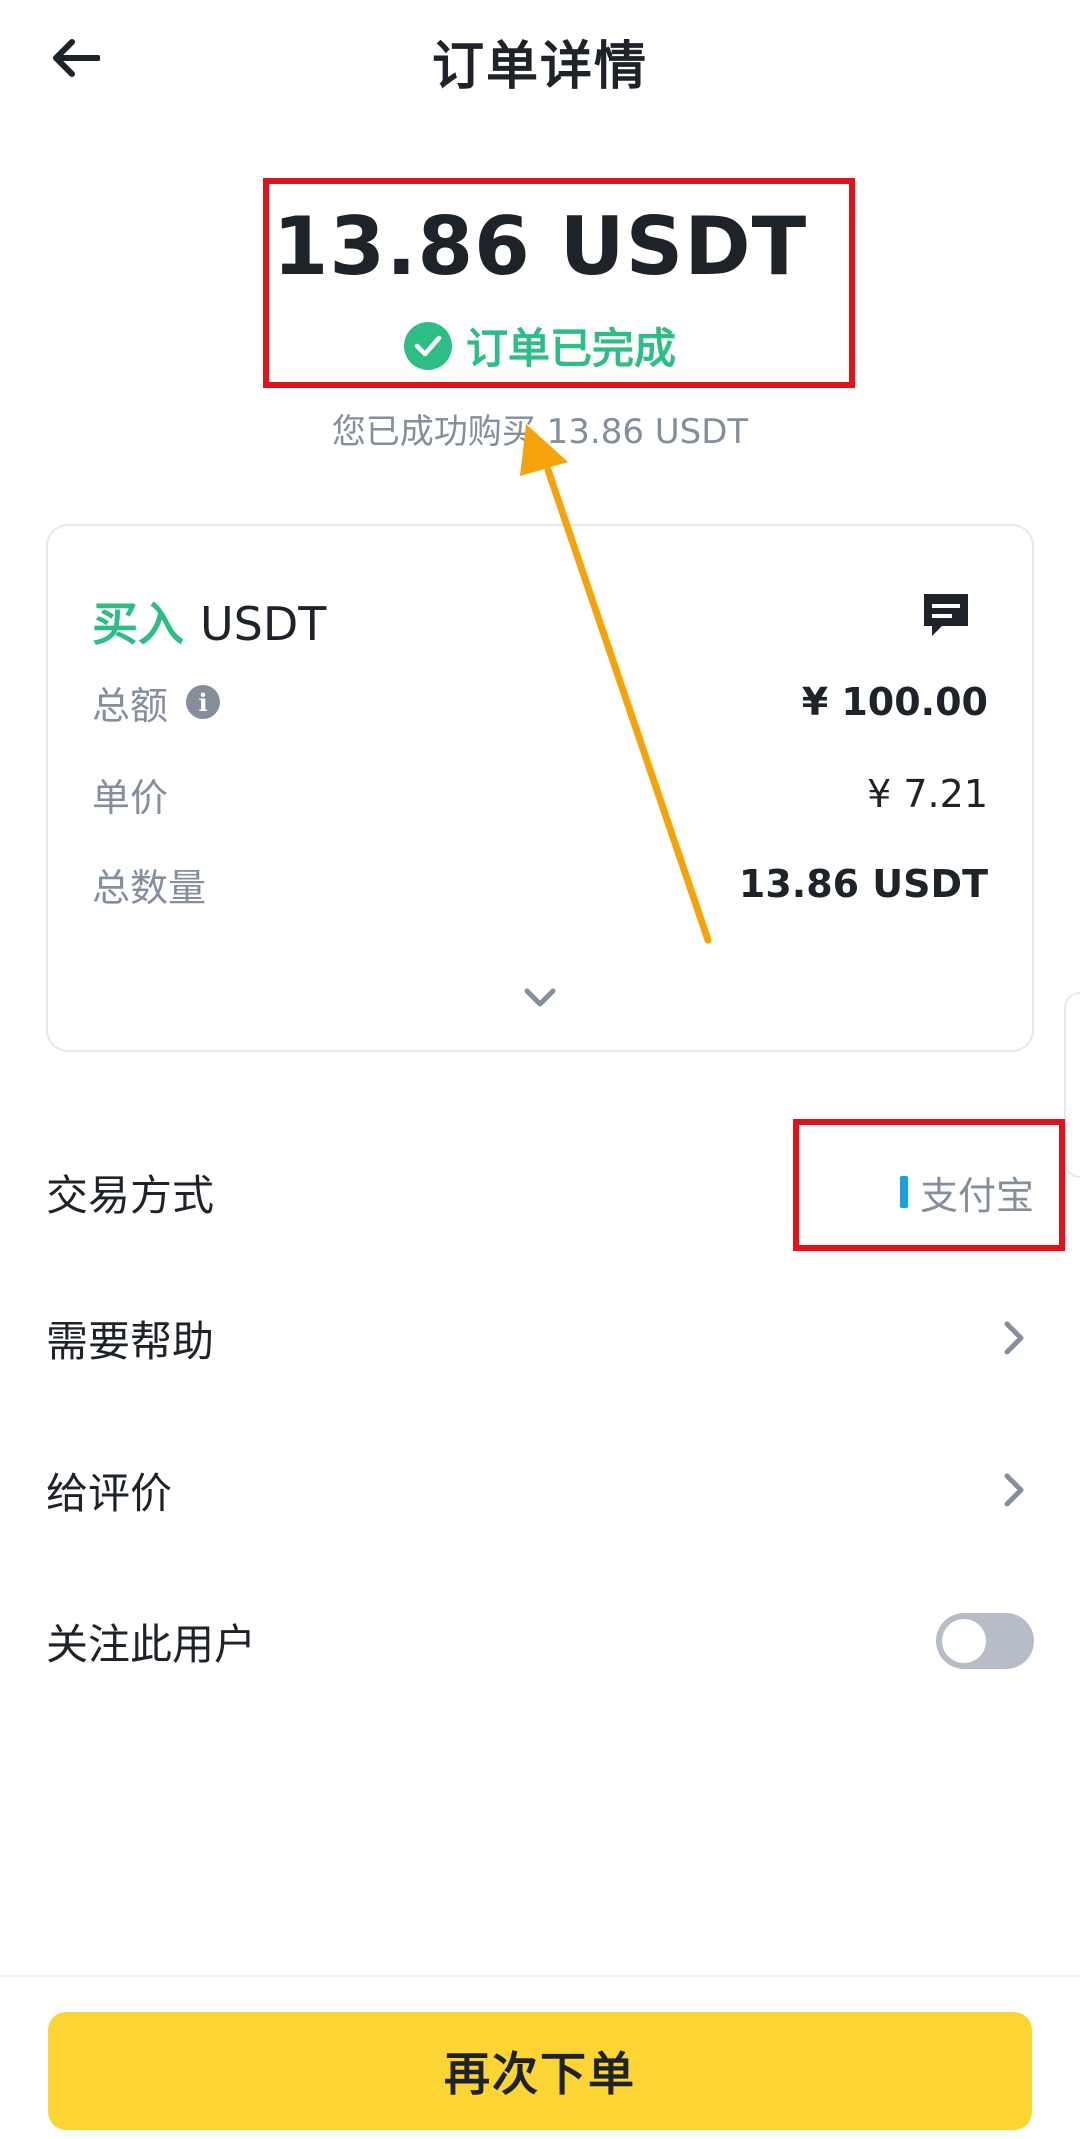 The height and width of the screenshot is (2139, 1080). I want to click on total-amount-value: ¥ 100.00, so click(894, 702).